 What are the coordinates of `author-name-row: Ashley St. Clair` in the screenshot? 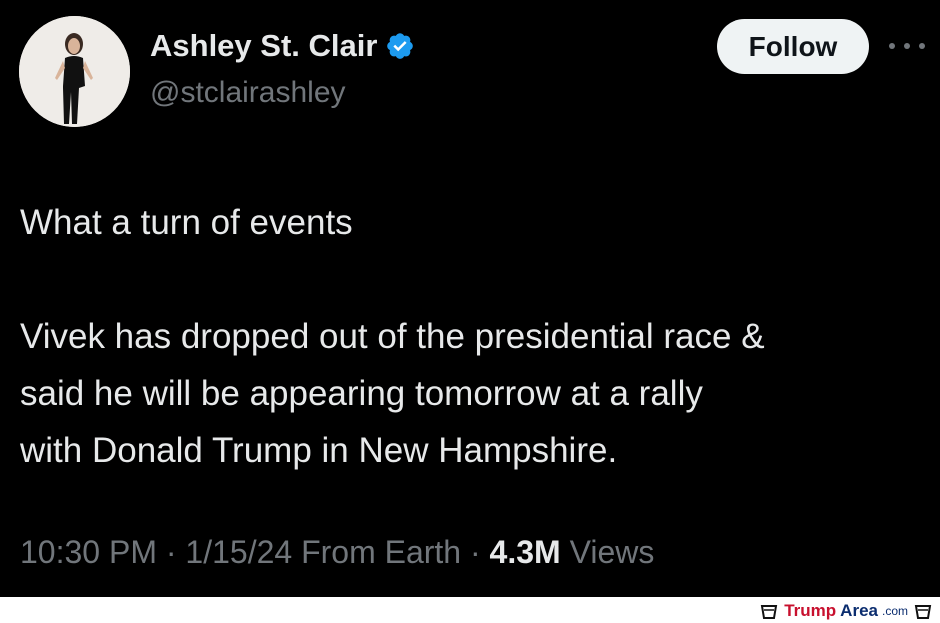 It's located at (282, 46).